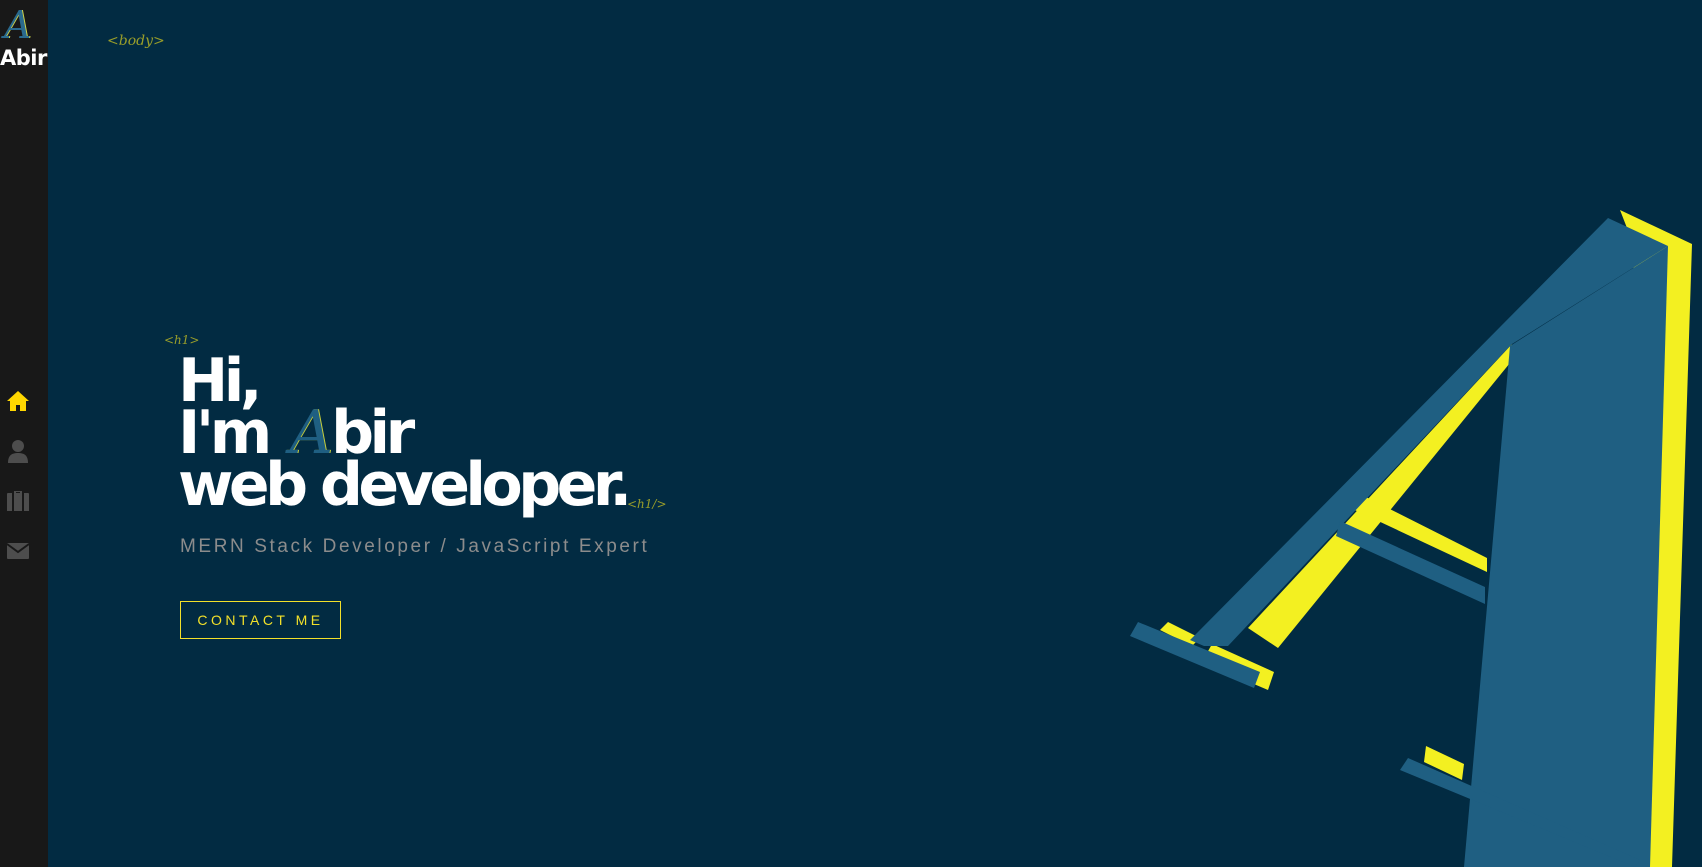 Image resolution: width=1702 pixels, height=867 pixels. Describe the element at coordinates (405, 435) in the screenshot. I see `hero-headline: Hi, I'm Abir web developer.` at that location.